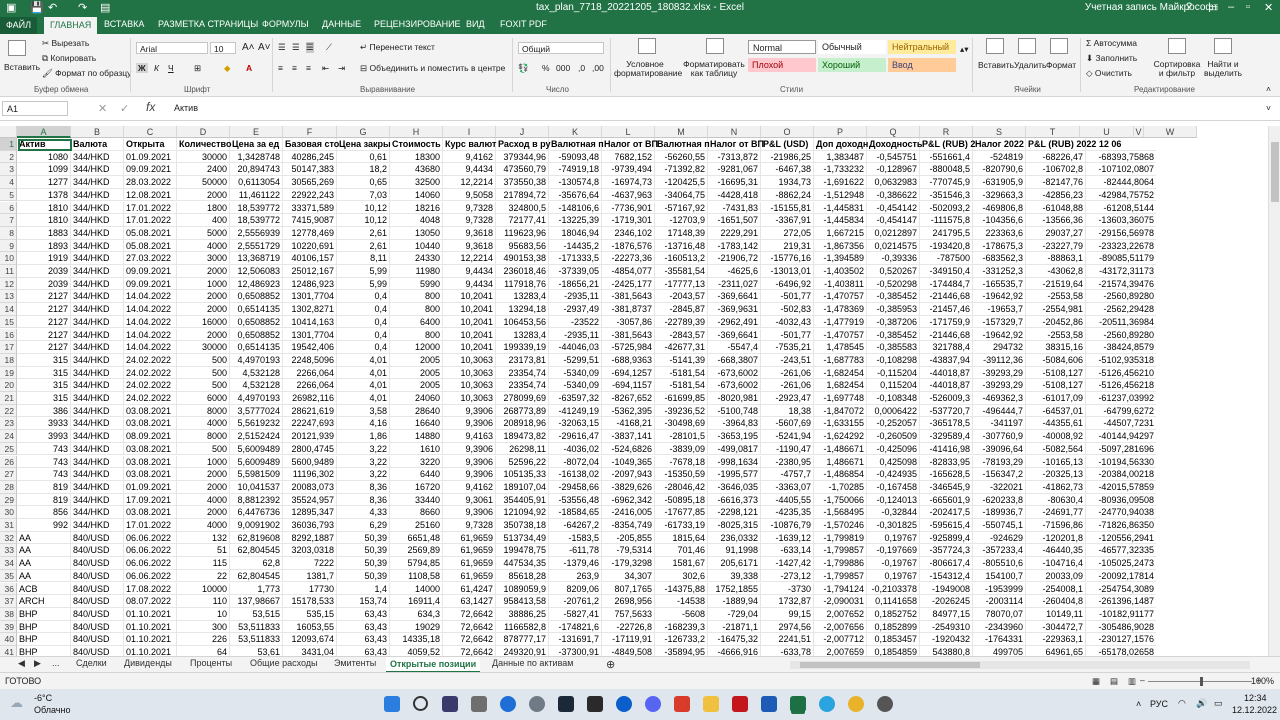  Describe the element at coordinates (208, 24) in the screenshot. I see `tab-page-layout: РАЗМЕТКА СТРАНИЦЫ` at that location.